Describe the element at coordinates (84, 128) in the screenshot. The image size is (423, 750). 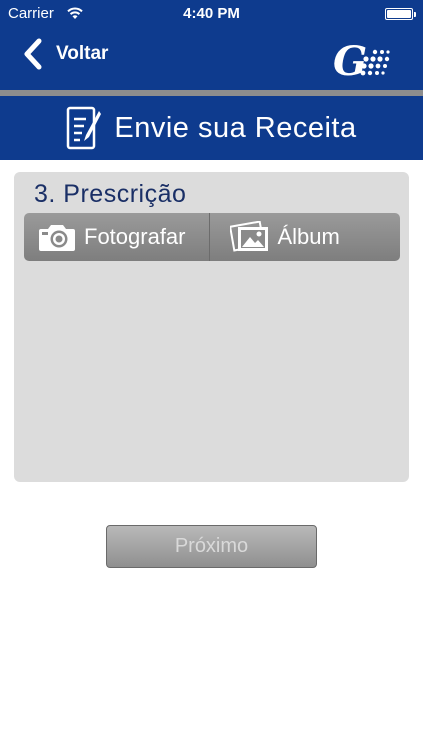
I see `document-edit-icon` at that location.